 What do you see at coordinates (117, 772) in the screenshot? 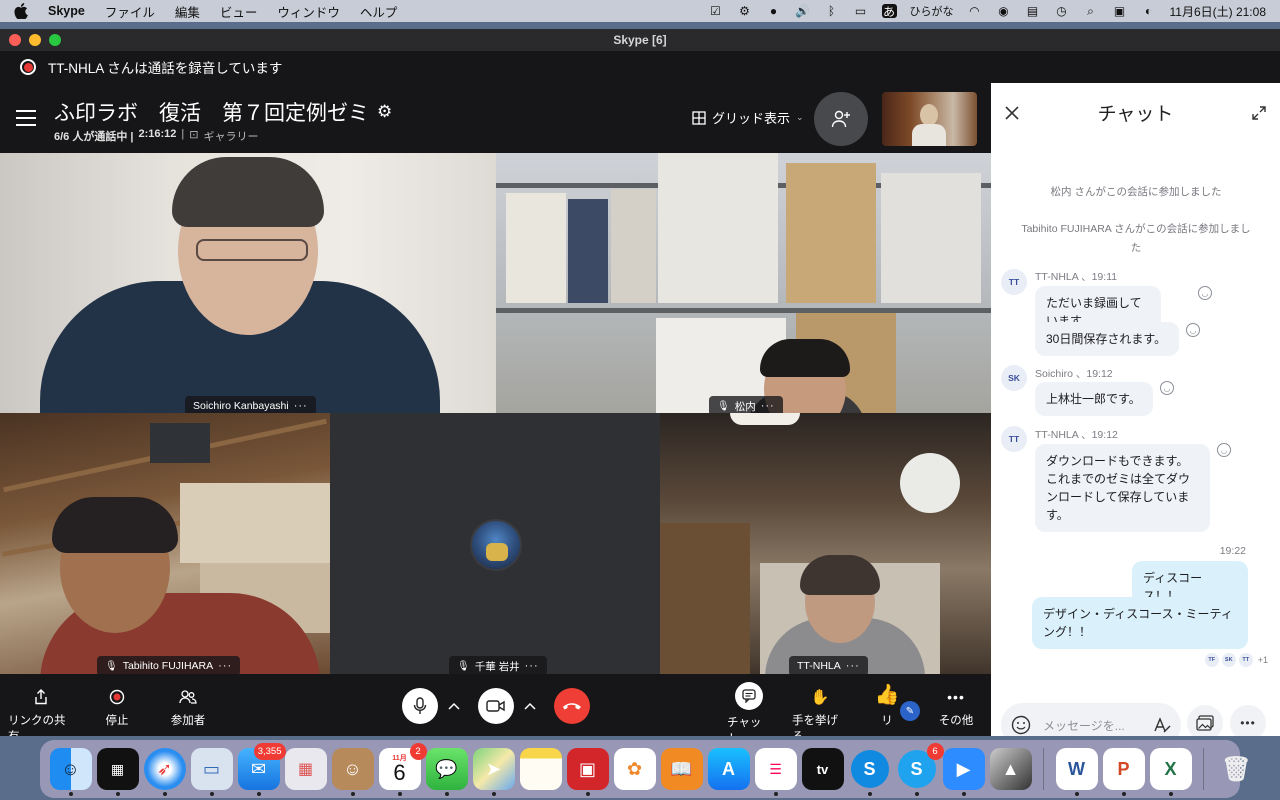
I see `mission-control-icon: ▦` at bounding box center [117, 772].